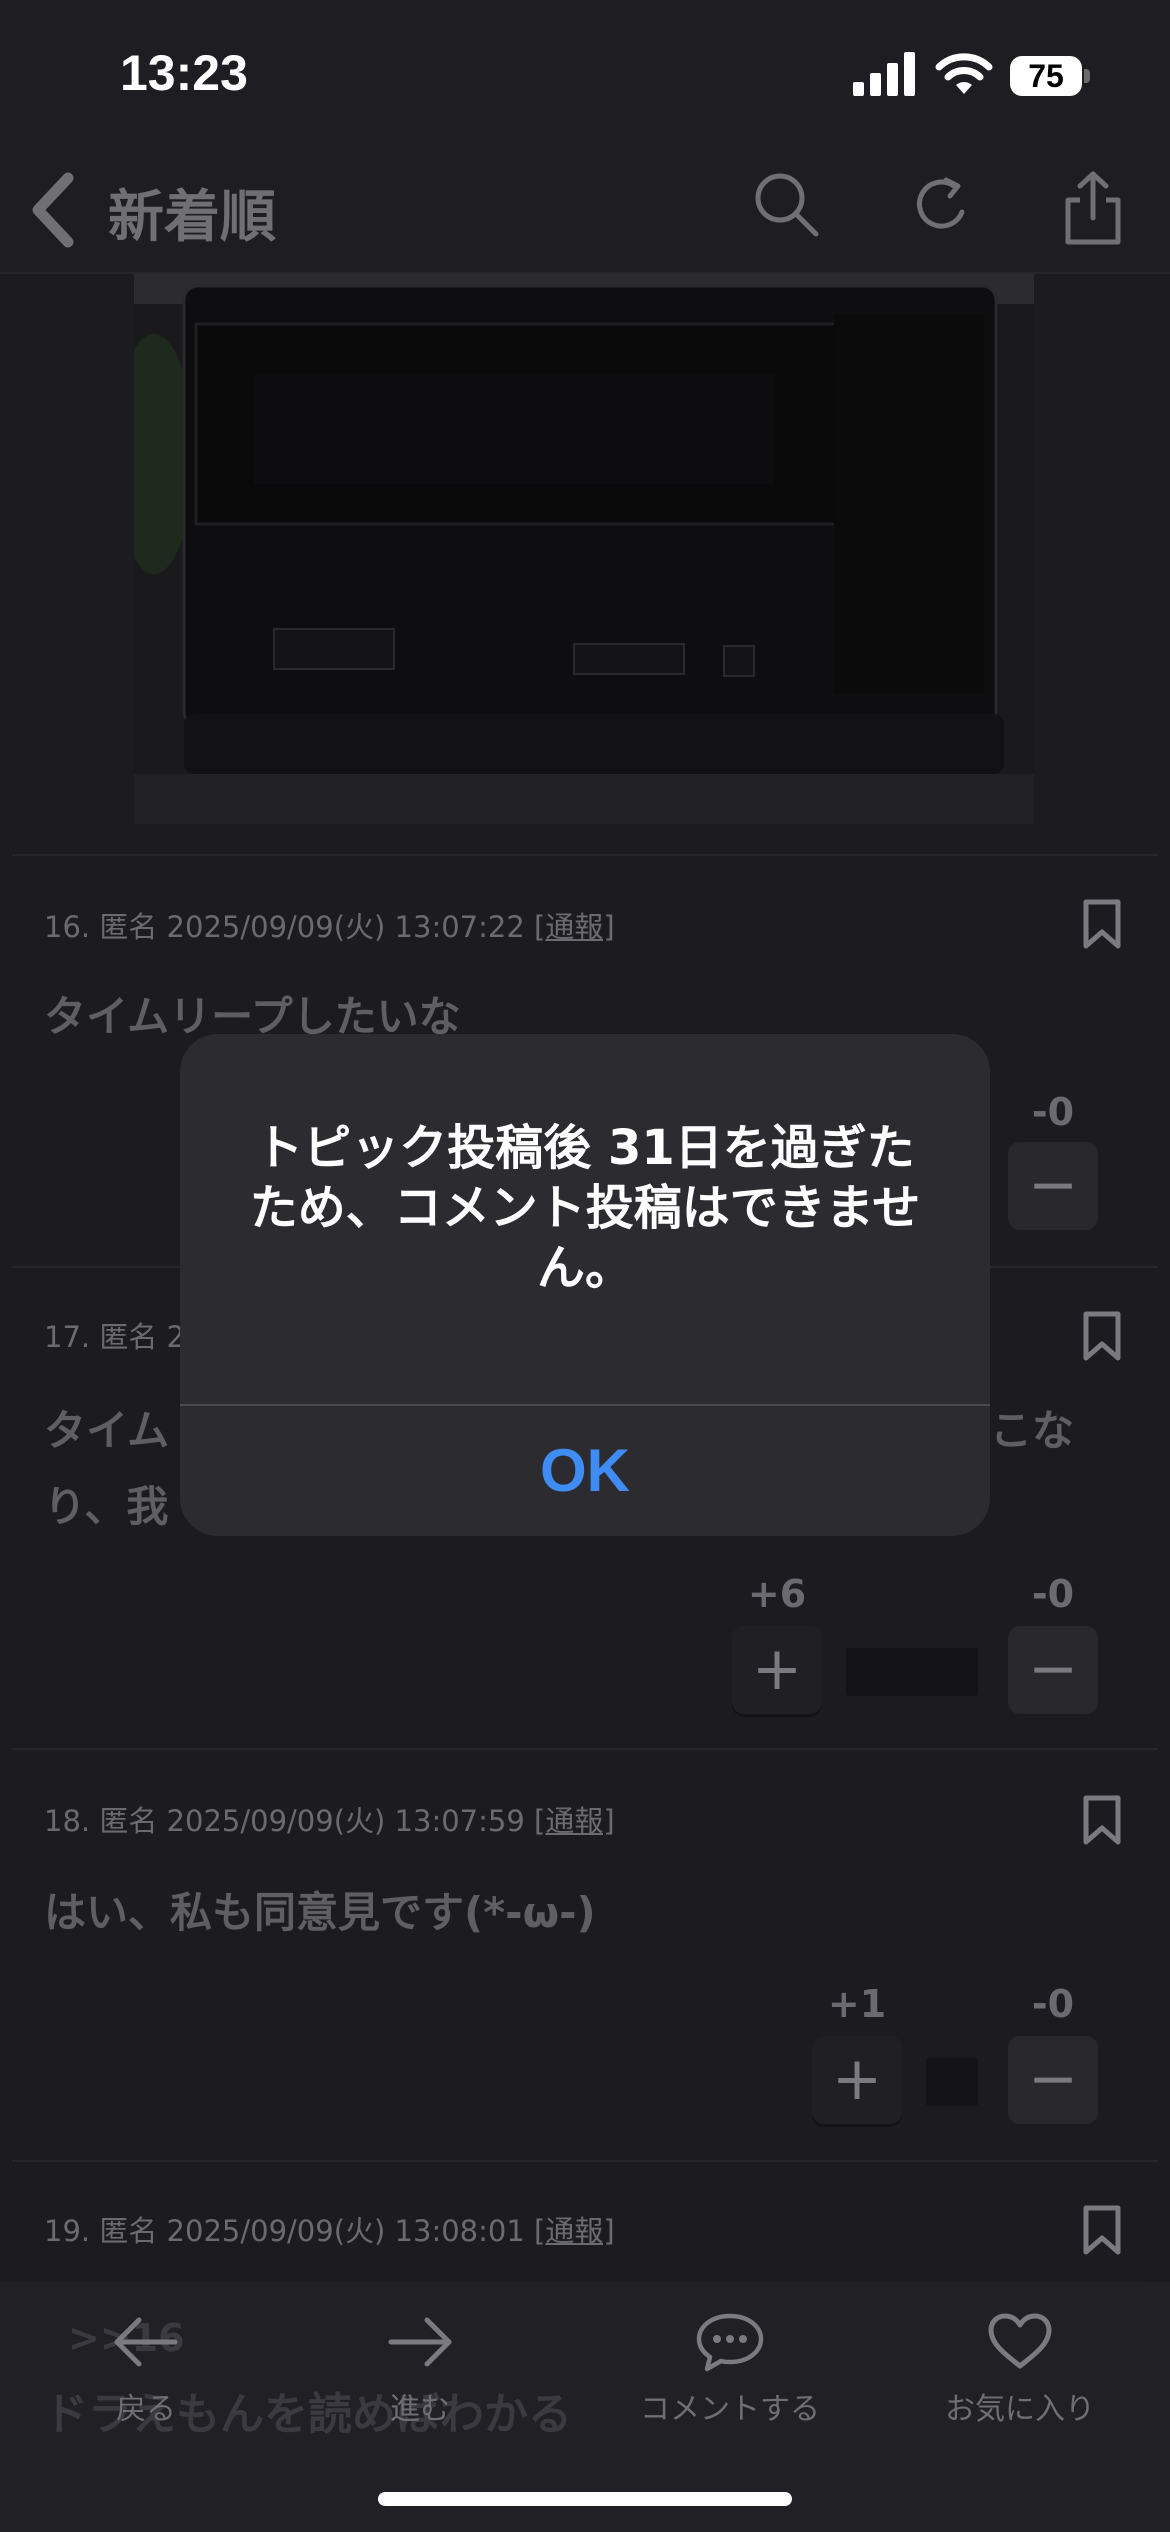  I want to click on comment-meta: 17. 匿名 2, so click(115, 1337).